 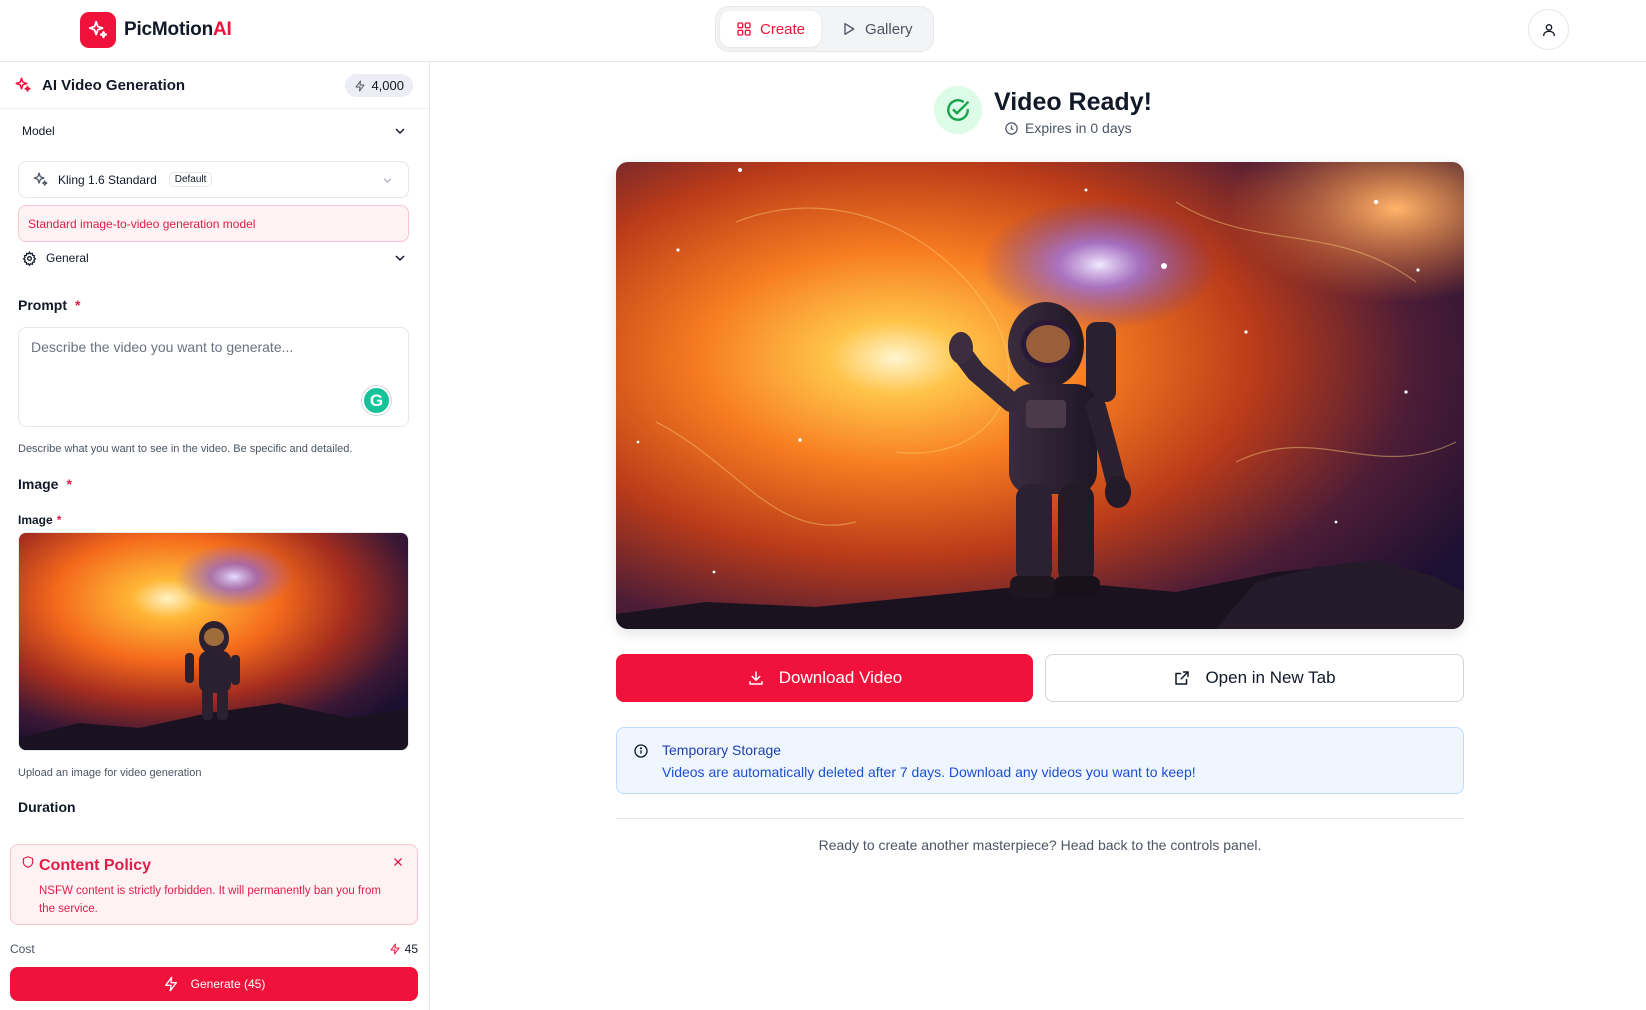 What do you see at coordinates (213, 223) in the screenshot?
I see `model-description: Standard image-to-video generation model` at bounding box center [213, 223].